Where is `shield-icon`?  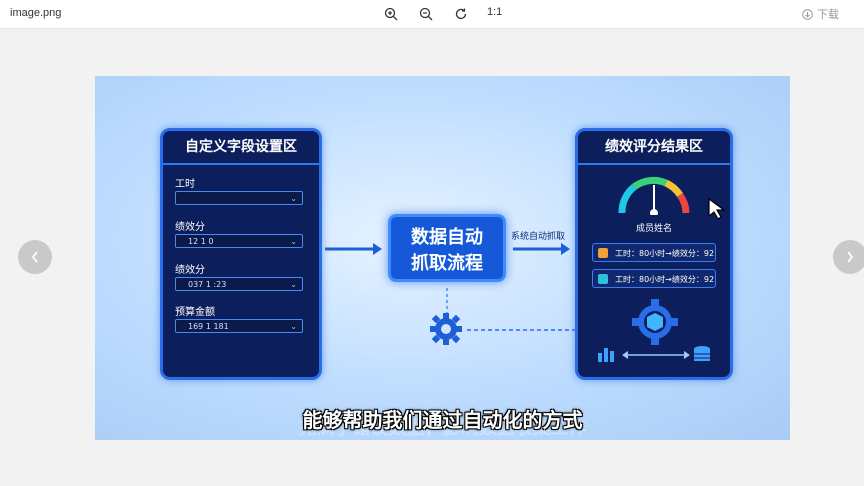 shield-icon is located at coordinates (603, 279).